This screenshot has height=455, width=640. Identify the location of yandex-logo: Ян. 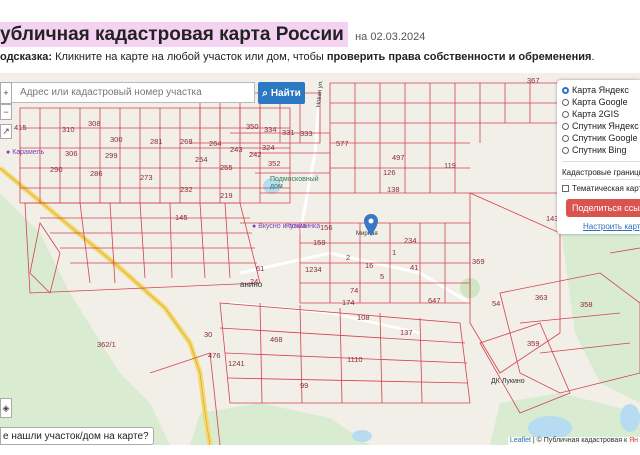
(633, 440).